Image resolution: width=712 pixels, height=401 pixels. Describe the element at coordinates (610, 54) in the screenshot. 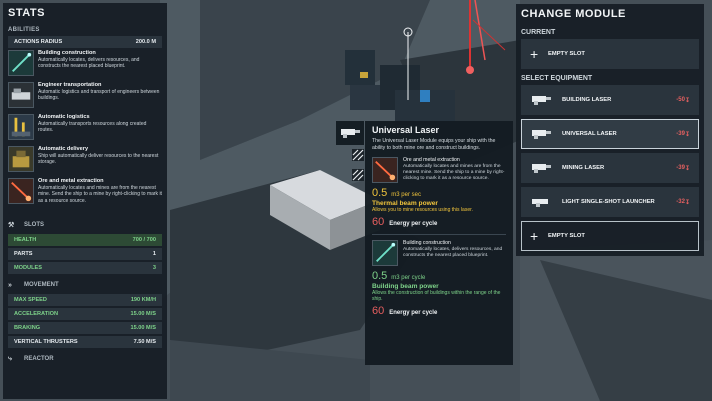

I see `current-empty-slot: + EMPTY SLOT` at that location.